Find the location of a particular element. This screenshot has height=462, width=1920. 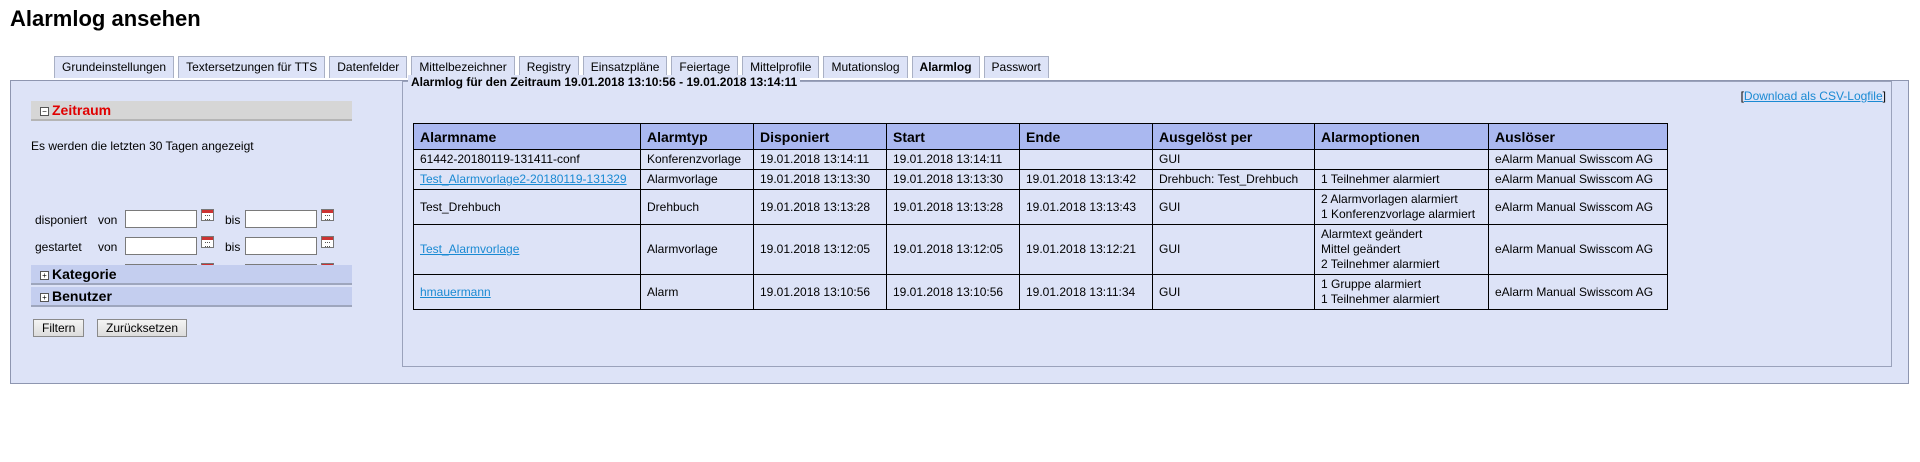

tab-textersetzungen-für-tts: Textersetzungen für TTS is located at coordinates (252, 67).